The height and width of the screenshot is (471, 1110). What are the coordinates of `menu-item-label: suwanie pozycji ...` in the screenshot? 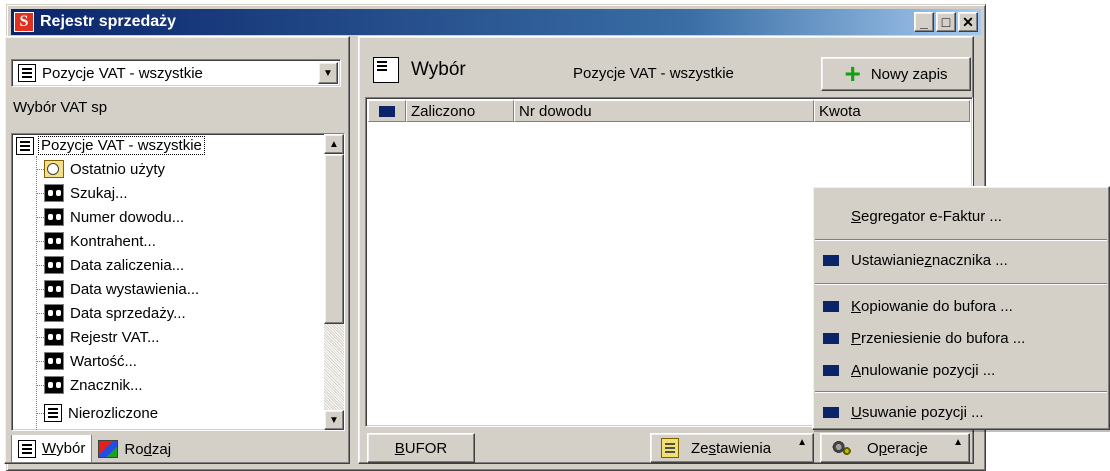 It's located at (922, 412).